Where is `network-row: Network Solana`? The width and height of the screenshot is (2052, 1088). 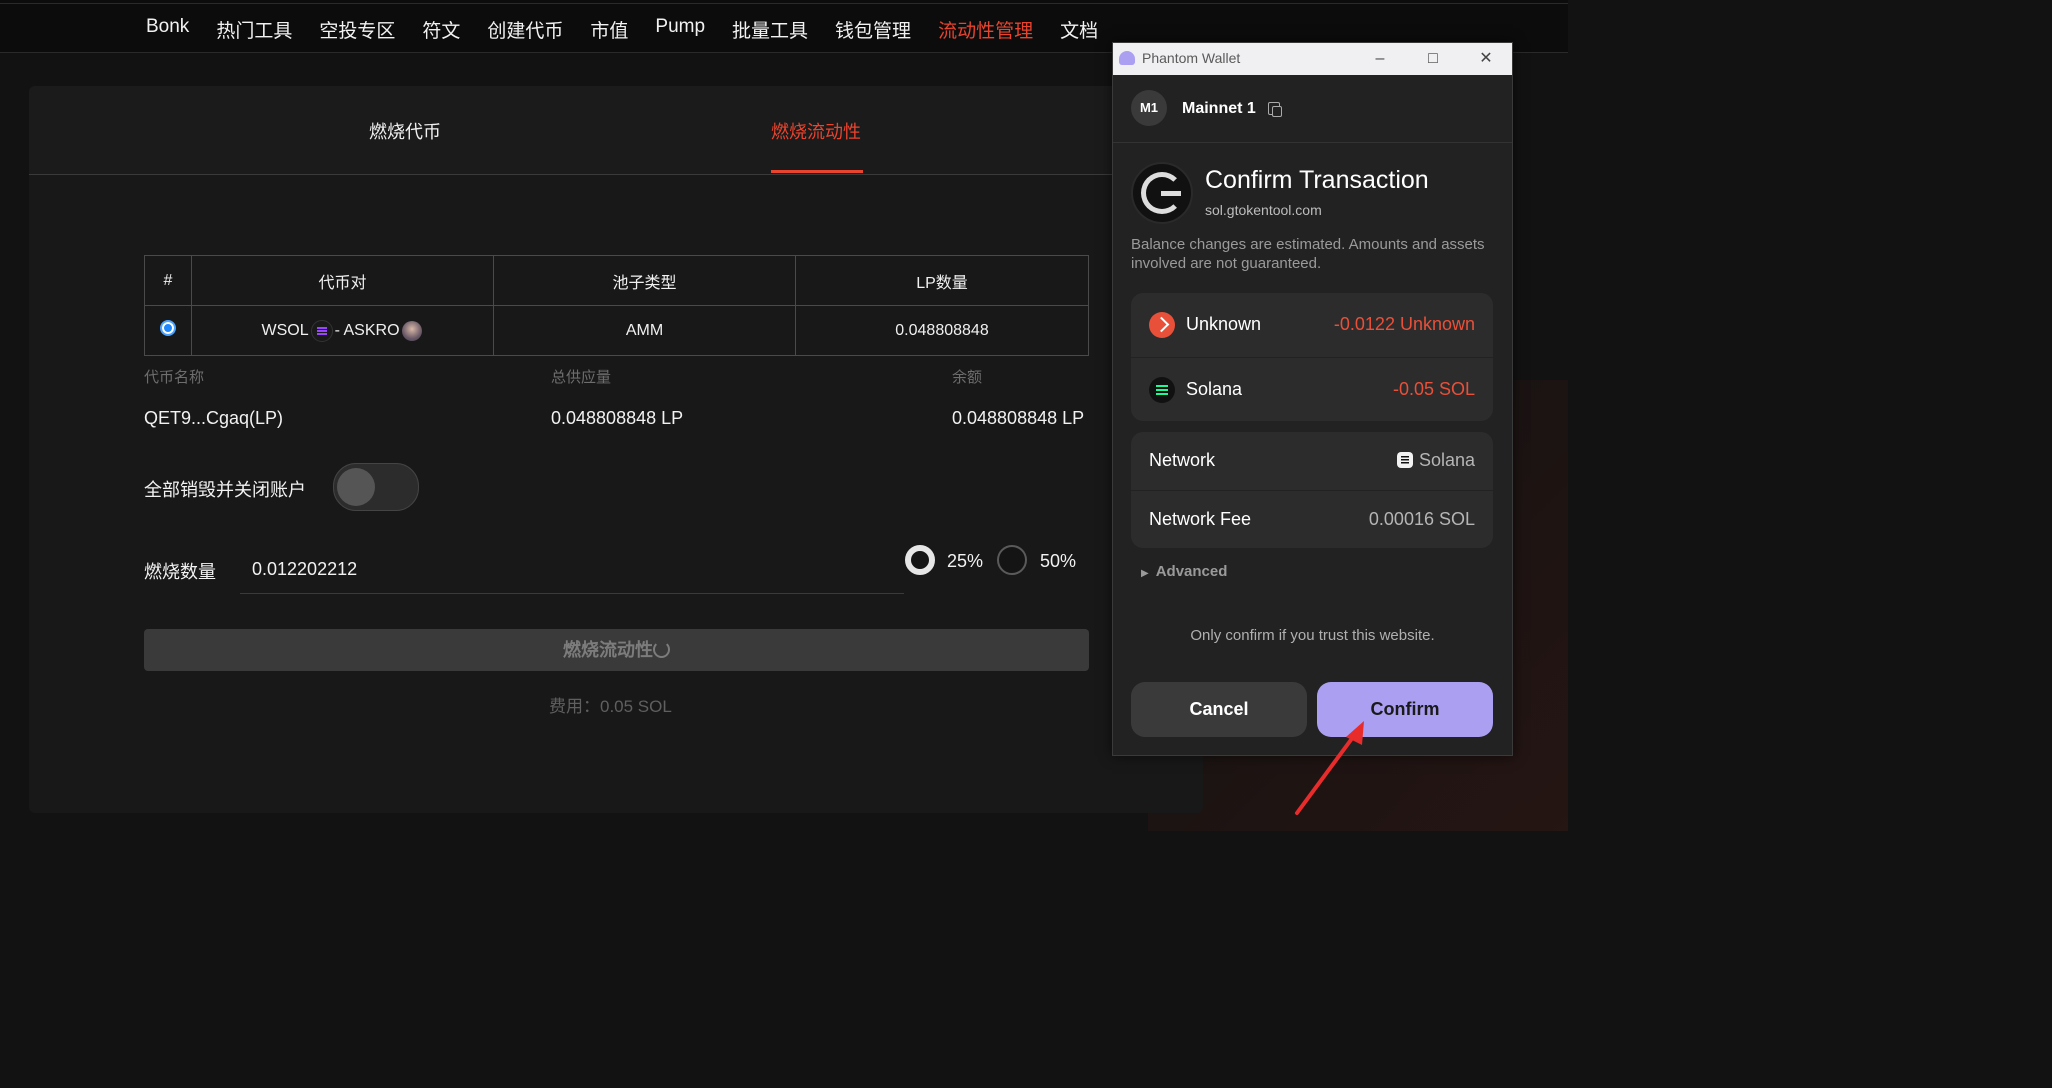
network-row: Network Solana is located at coordinates (1312, 461).